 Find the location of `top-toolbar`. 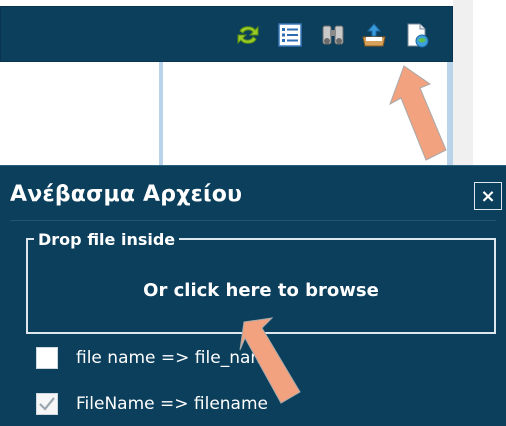

top-toolbar is located at coordinates (226, 34).